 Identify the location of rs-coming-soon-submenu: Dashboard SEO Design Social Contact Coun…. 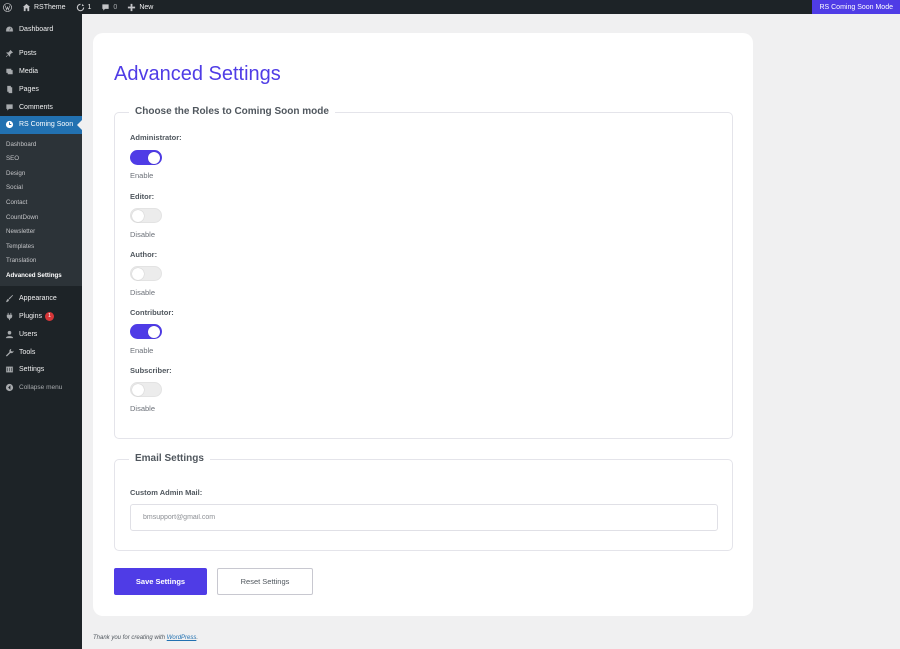
(41, 209).